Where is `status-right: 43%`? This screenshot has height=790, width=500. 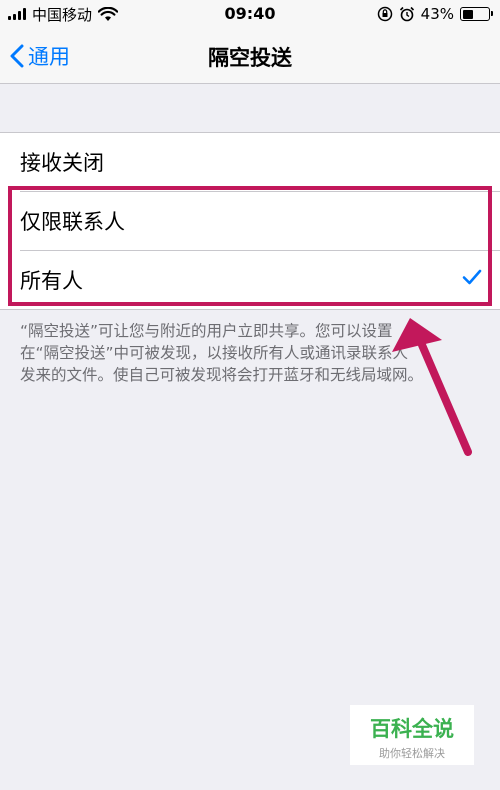 status-right: 43% is located at coordinates (435, 14).